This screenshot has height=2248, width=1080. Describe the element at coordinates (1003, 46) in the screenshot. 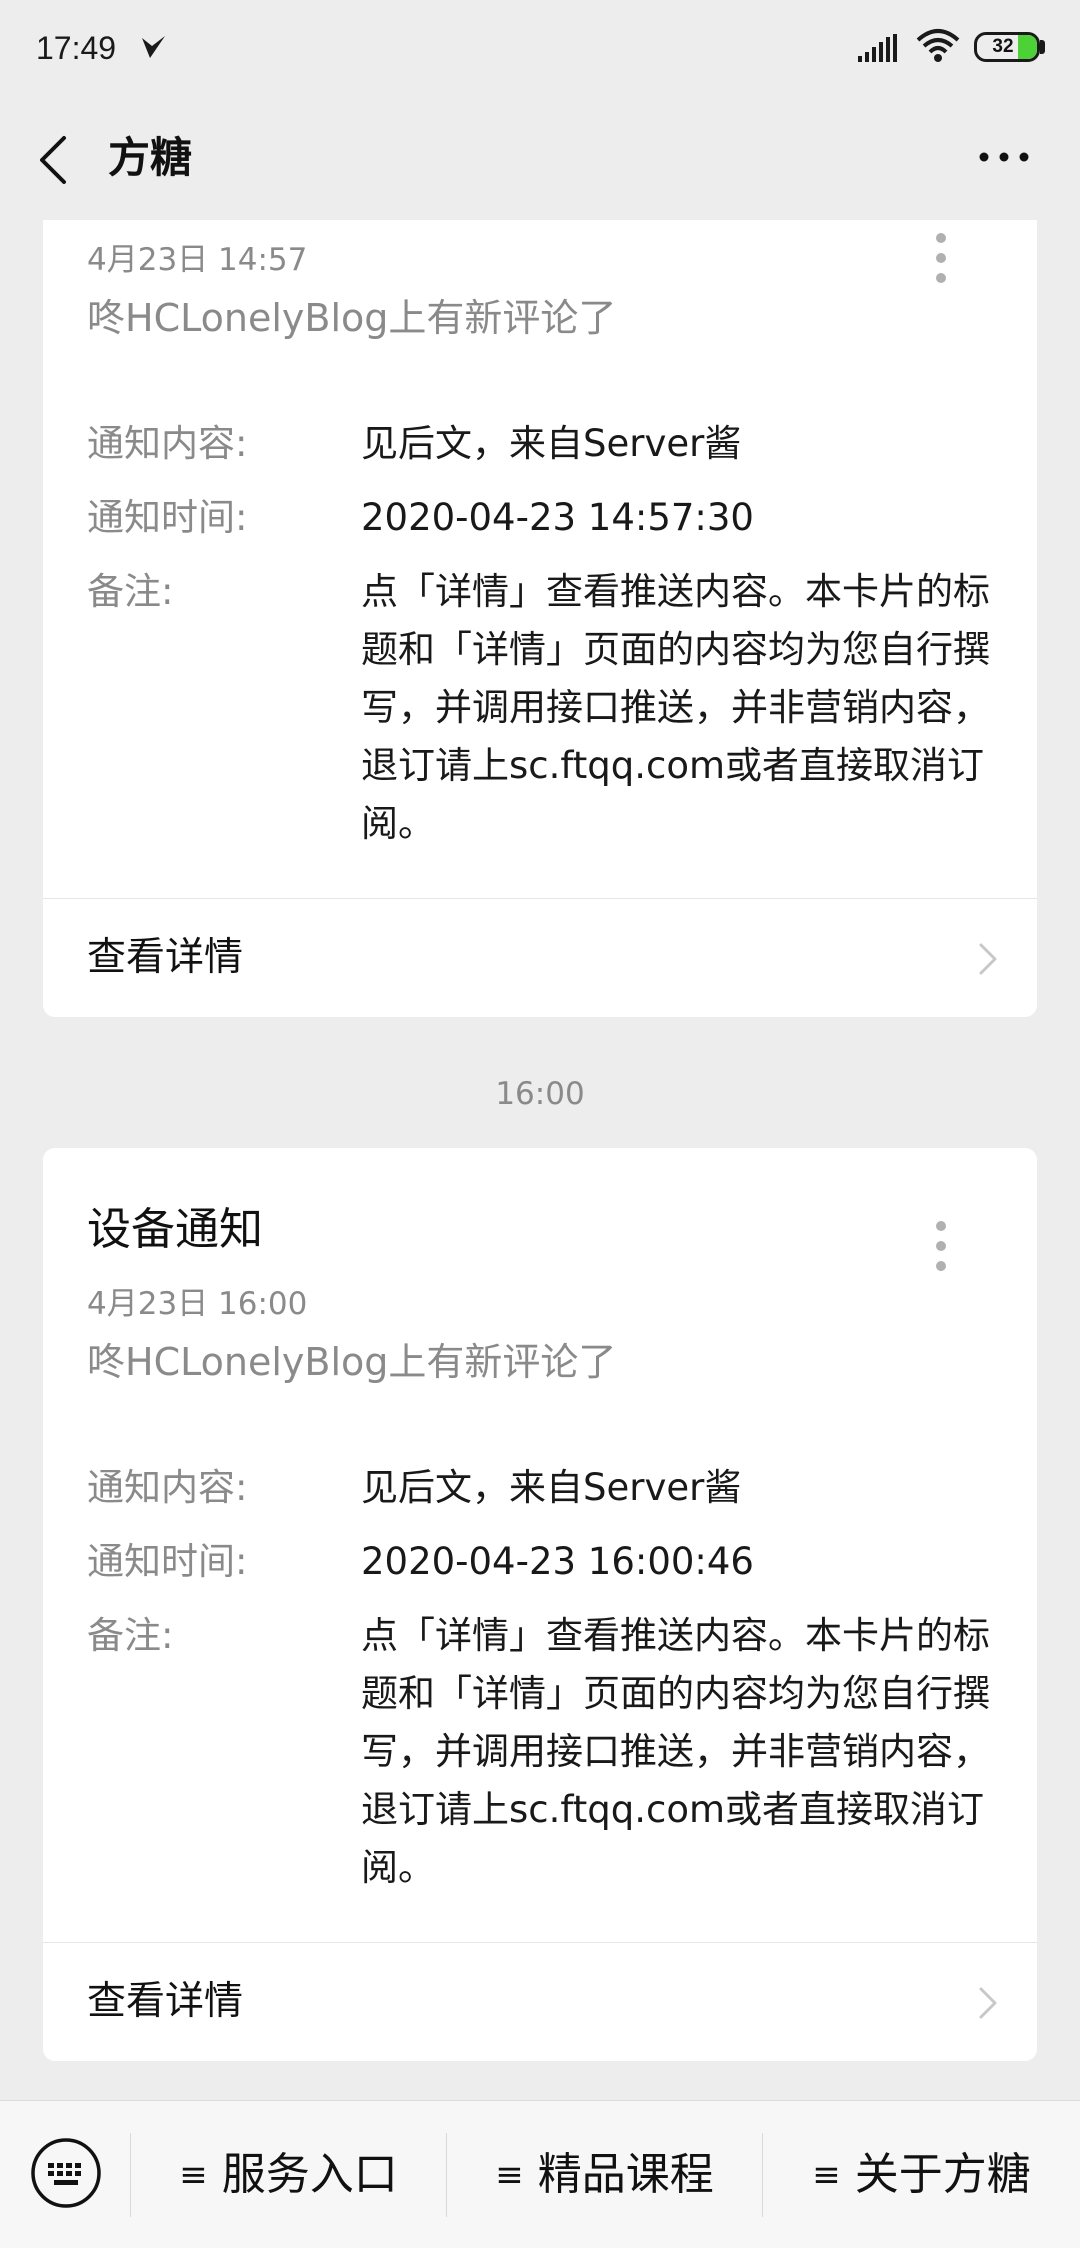

I see `battery-level: 32` at that location.